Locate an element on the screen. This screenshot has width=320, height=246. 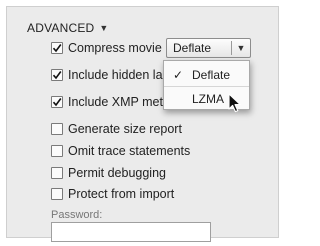
option-label: Permit debugging is located at coordinates (117, 173).